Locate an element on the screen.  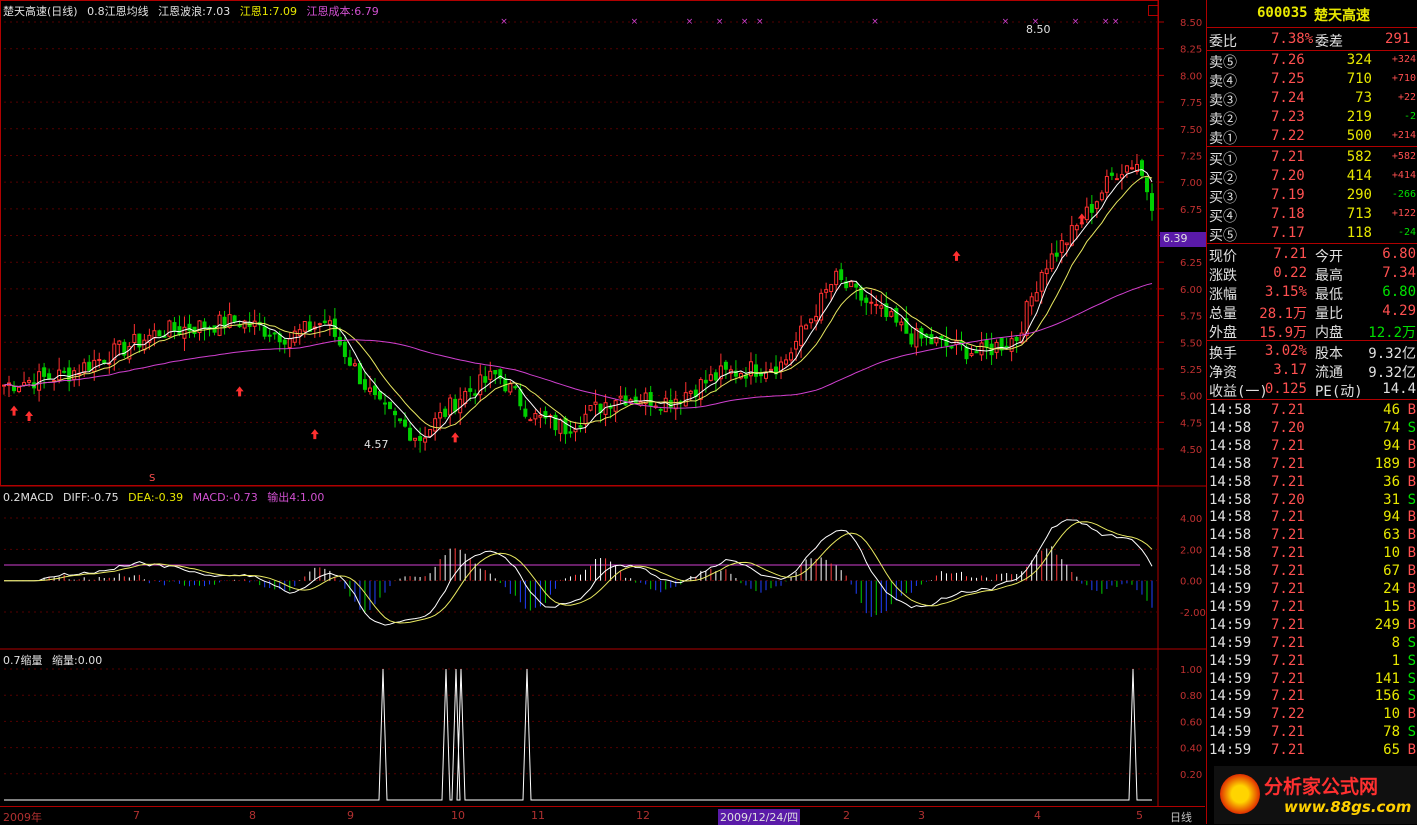
fundamentals-label2: 股本 is located at coordinates (1329, 354).